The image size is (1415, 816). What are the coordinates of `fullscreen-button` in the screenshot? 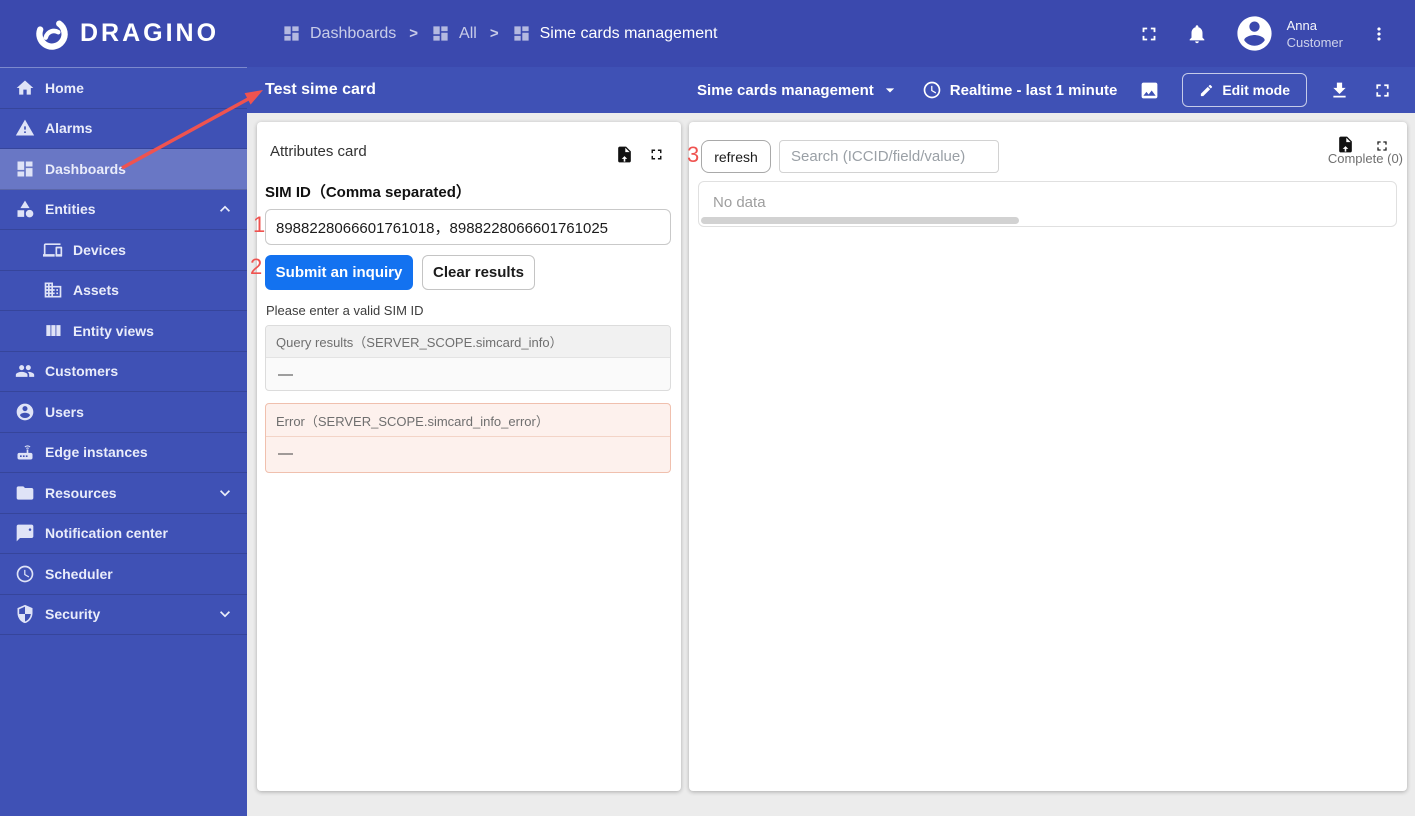 It's located at (1149, 34).